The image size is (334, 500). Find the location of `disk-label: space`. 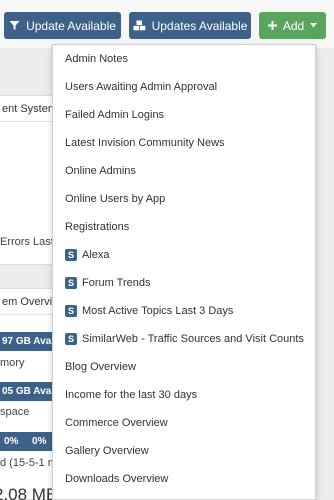

disk-label: space is located at coordinates (15, 412).